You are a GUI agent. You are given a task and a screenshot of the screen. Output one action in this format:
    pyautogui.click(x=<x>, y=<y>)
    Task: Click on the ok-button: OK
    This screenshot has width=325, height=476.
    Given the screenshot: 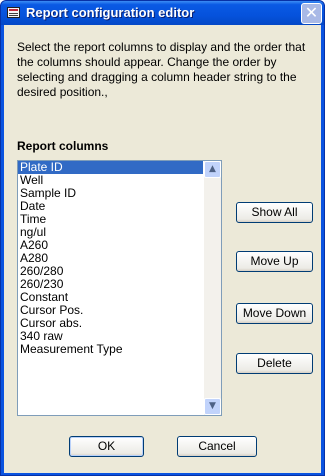 What is the action you would take?
    pyautogui.click(x=106, y=446)
    